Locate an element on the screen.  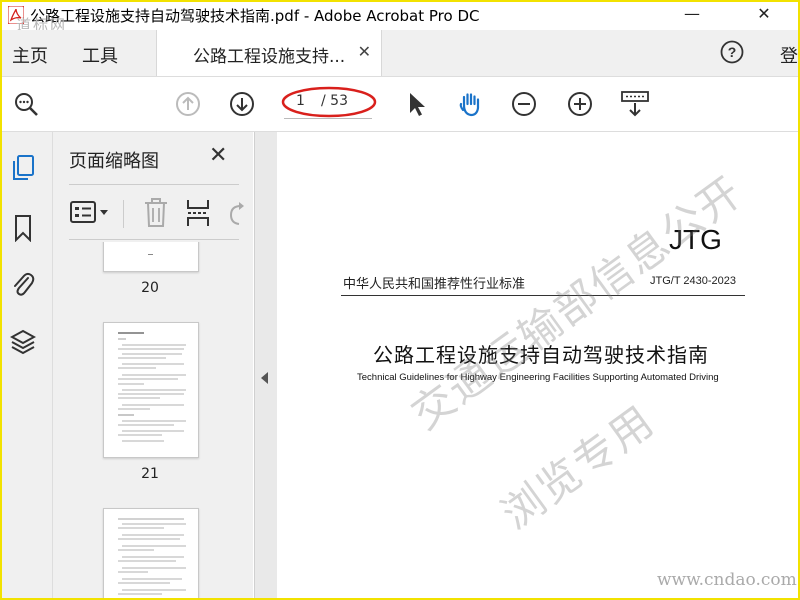
extract-pages-icon is located at coordinates (199, 213).